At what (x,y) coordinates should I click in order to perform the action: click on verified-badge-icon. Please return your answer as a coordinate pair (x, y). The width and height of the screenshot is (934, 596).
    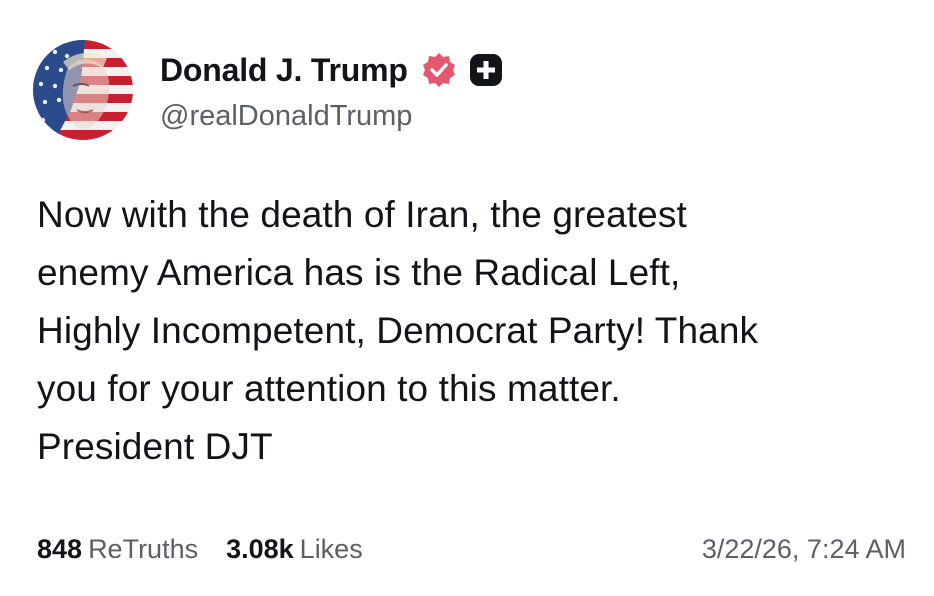
    Looking at the image, I should click on (439, 70).